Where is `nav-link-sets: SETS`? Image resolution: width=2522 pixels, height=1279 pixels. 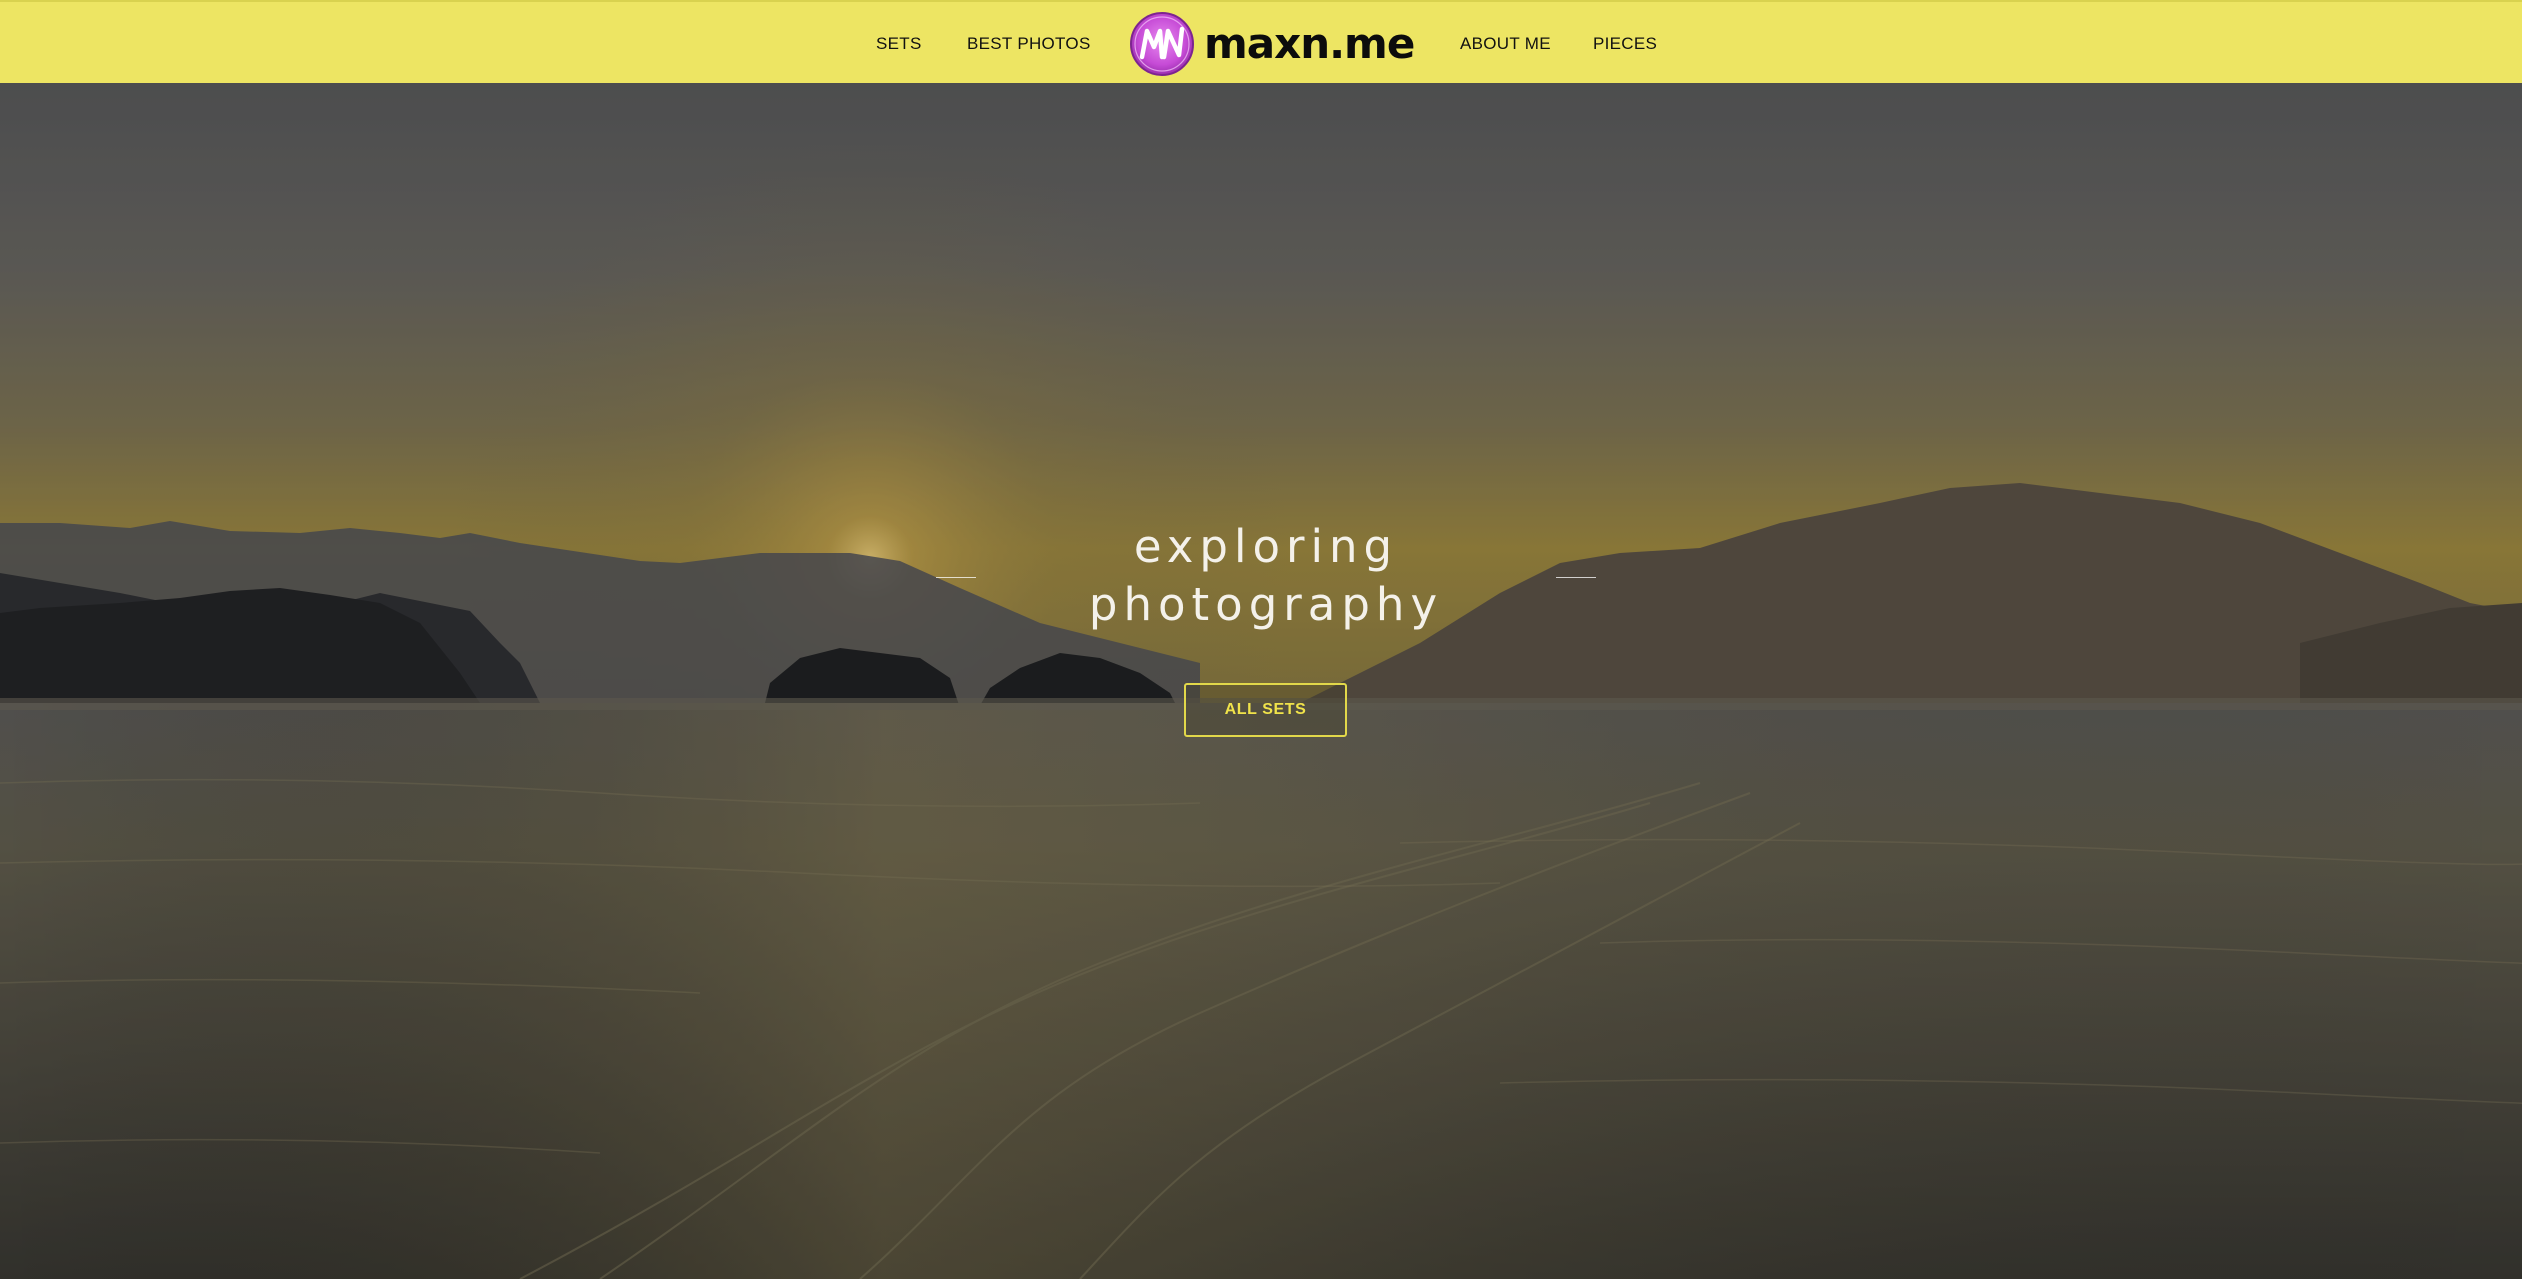 nav-link-sets: SETS is located at coordinates (899, 43).